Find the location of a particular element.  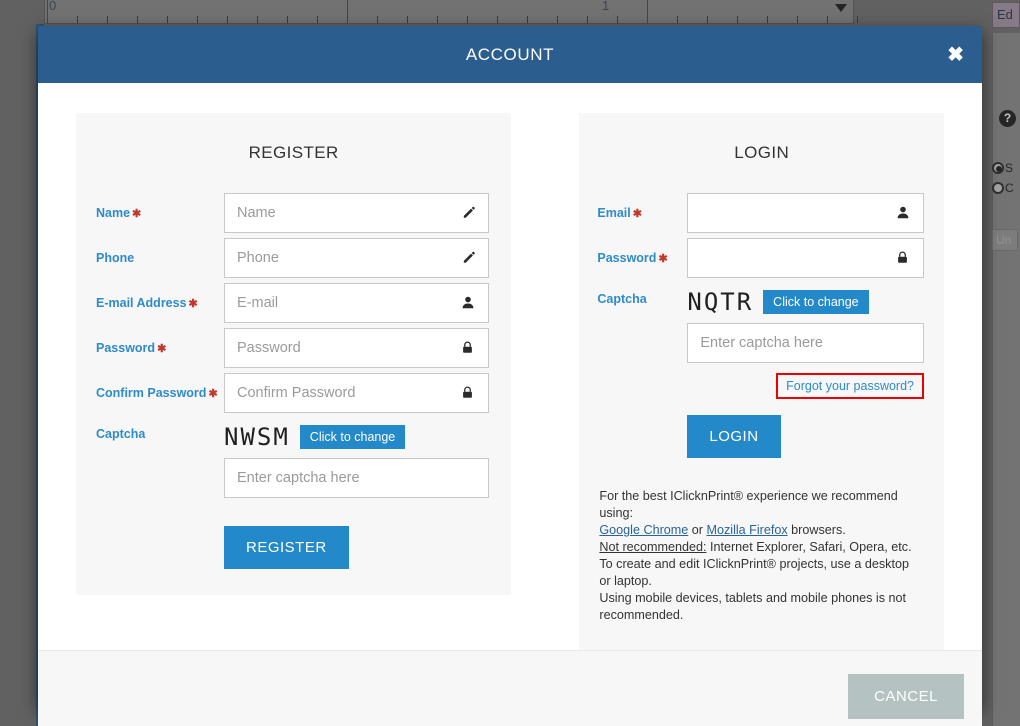

phone-input-placeholder: Phone is located at coordinates (258, 258).